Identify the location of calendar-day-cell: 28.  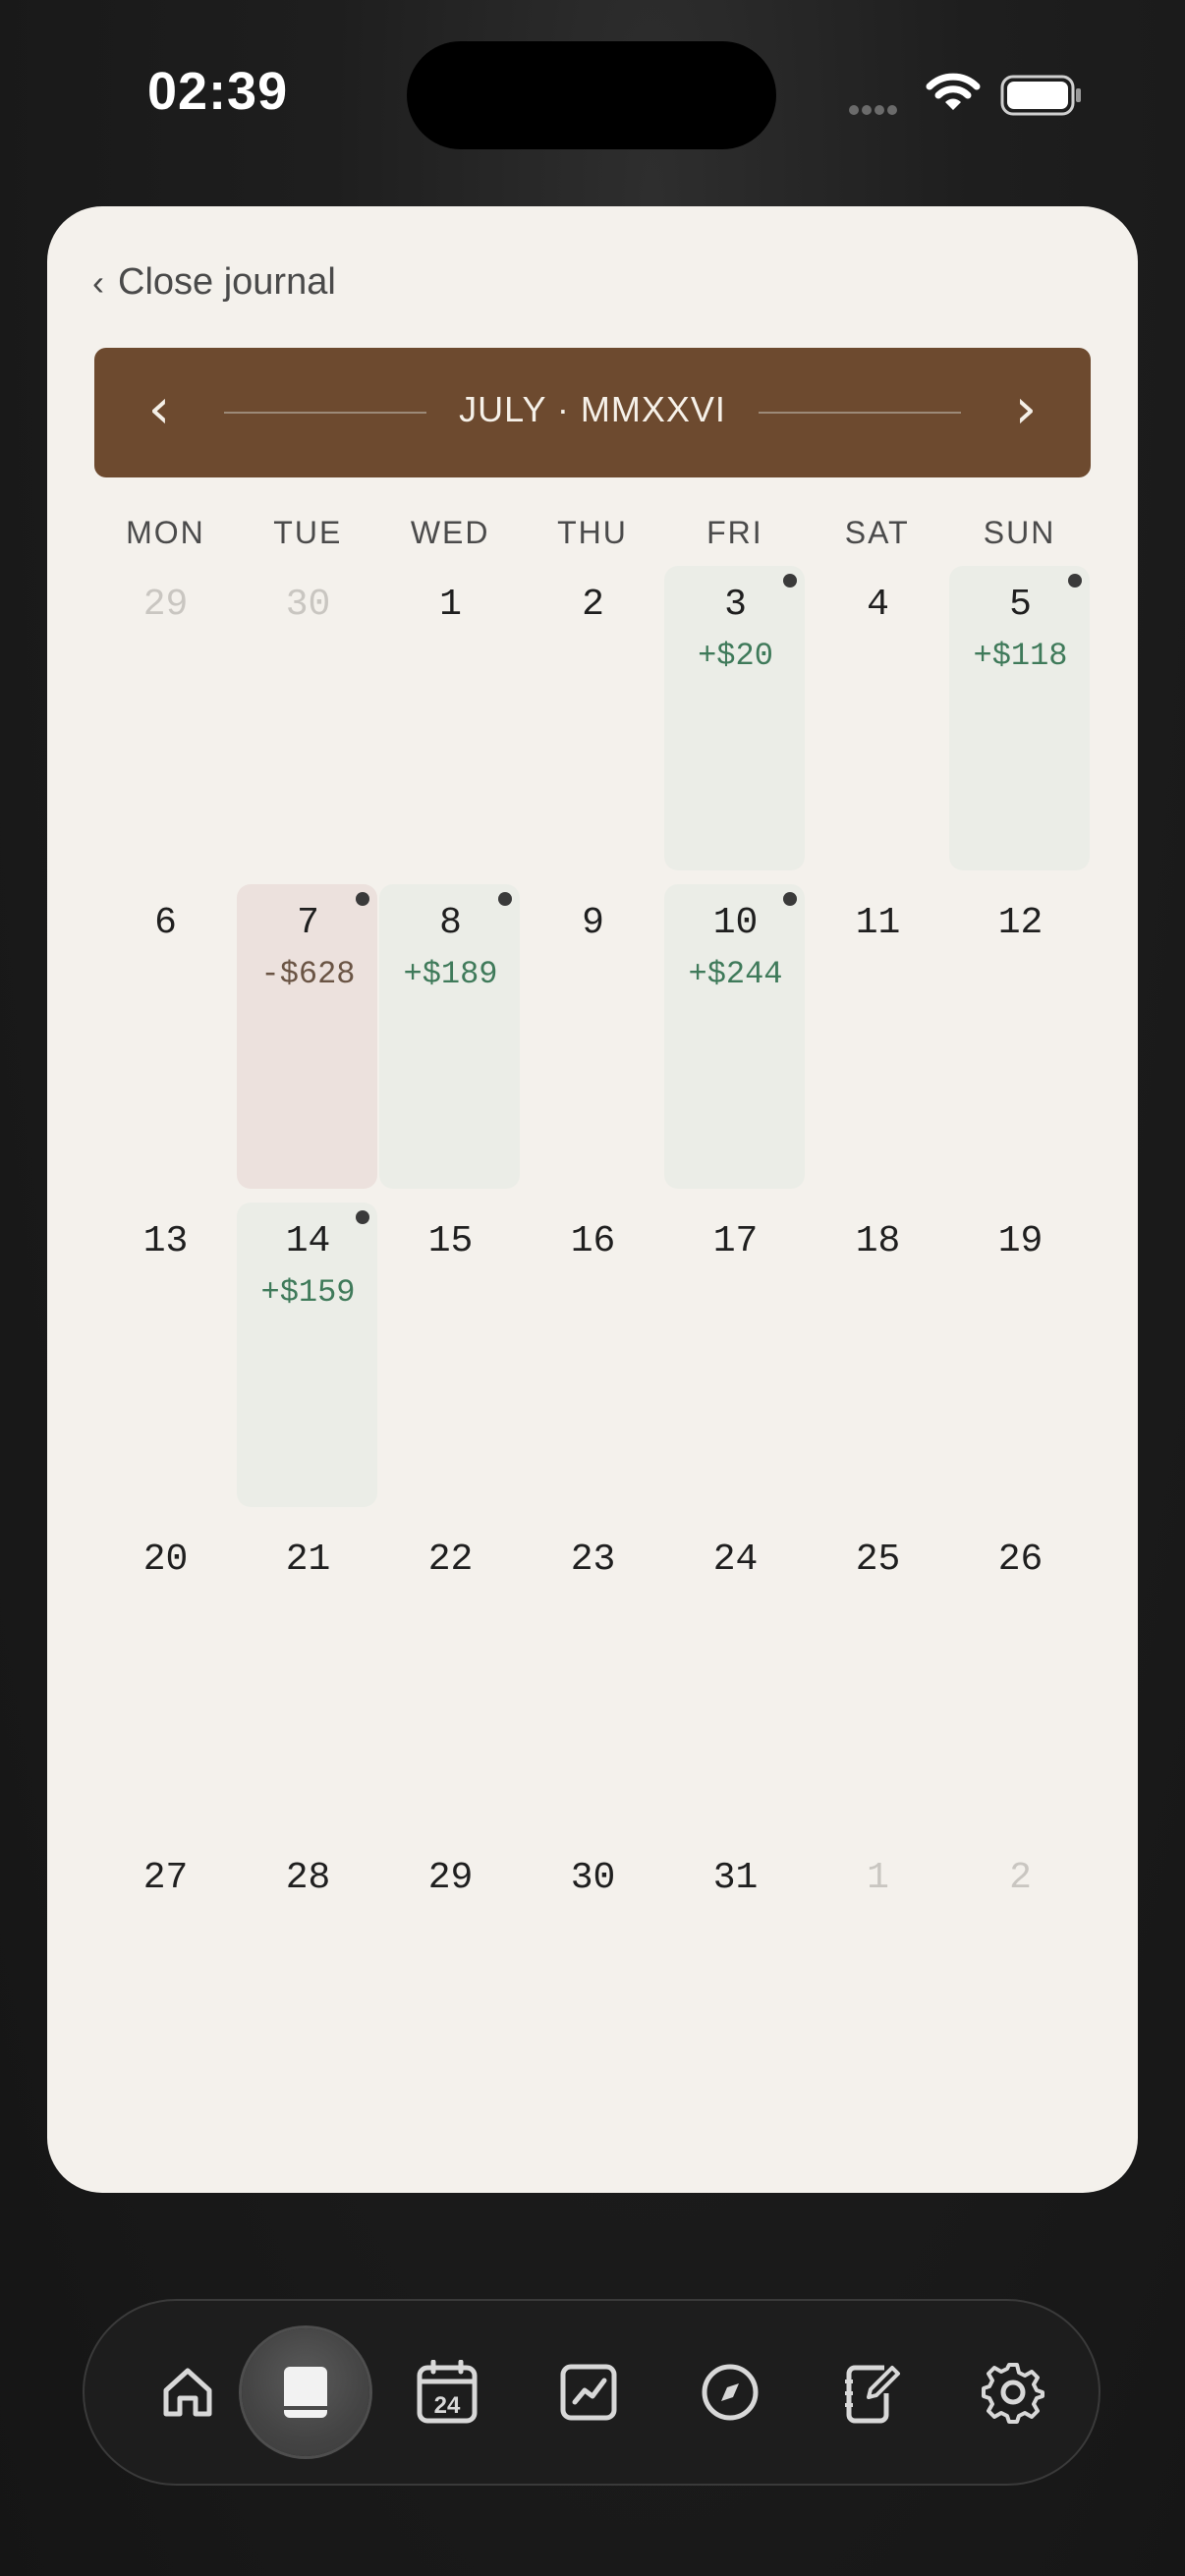
(308, 1991).